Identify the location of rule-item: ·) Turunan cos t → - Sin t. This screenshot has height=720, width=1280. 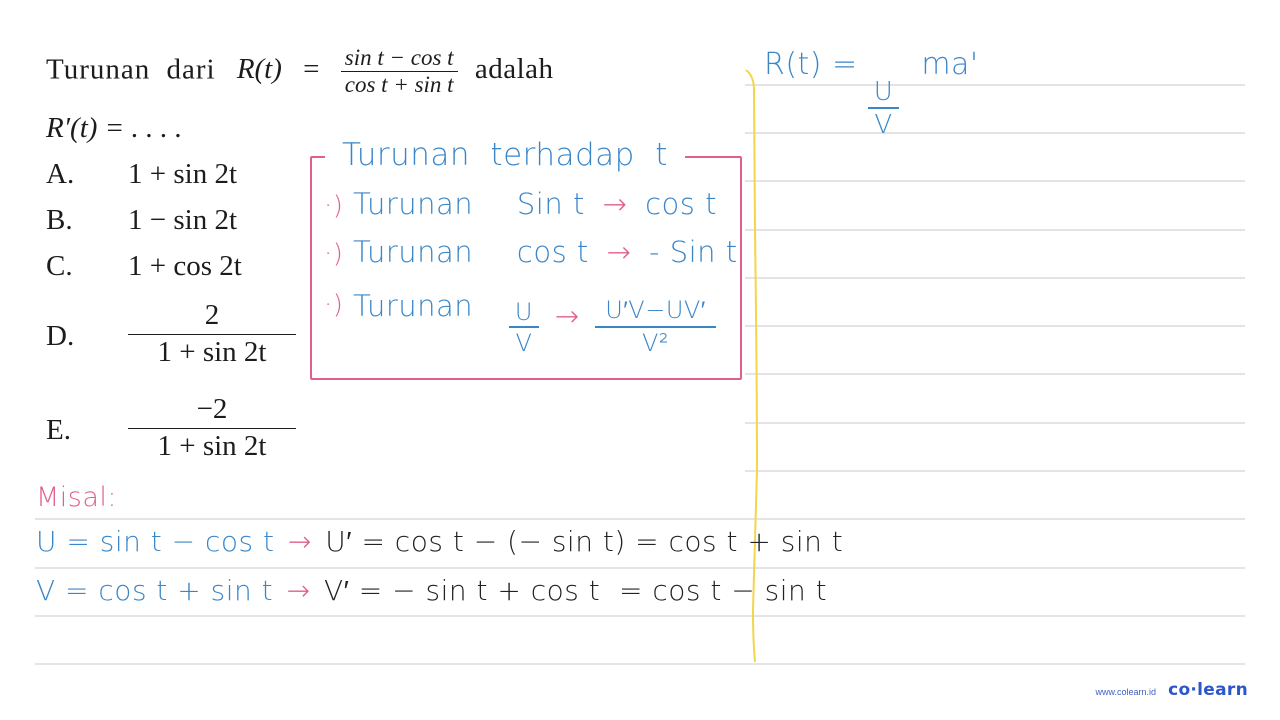
(531, 252).